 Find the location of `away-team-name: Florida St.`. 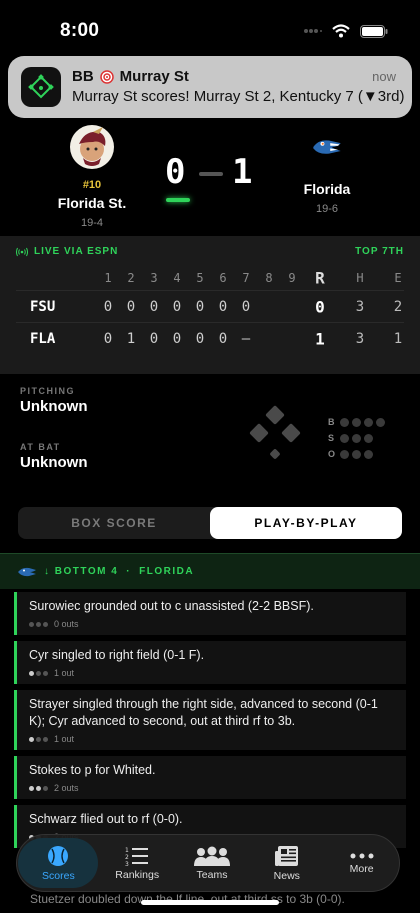

away-team-name: Florida St. is located at coordinates (92, 203).